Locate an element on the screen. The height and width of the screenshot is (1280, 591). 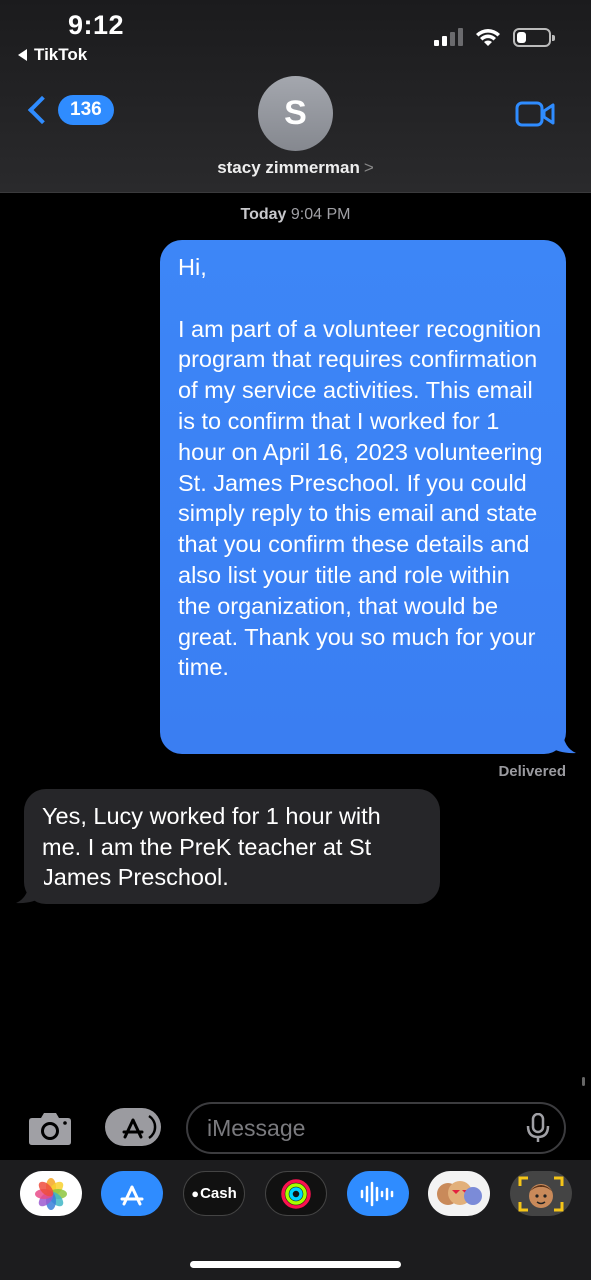
contact-name: stacy zimmerman > is located at coordinates (295, 168).